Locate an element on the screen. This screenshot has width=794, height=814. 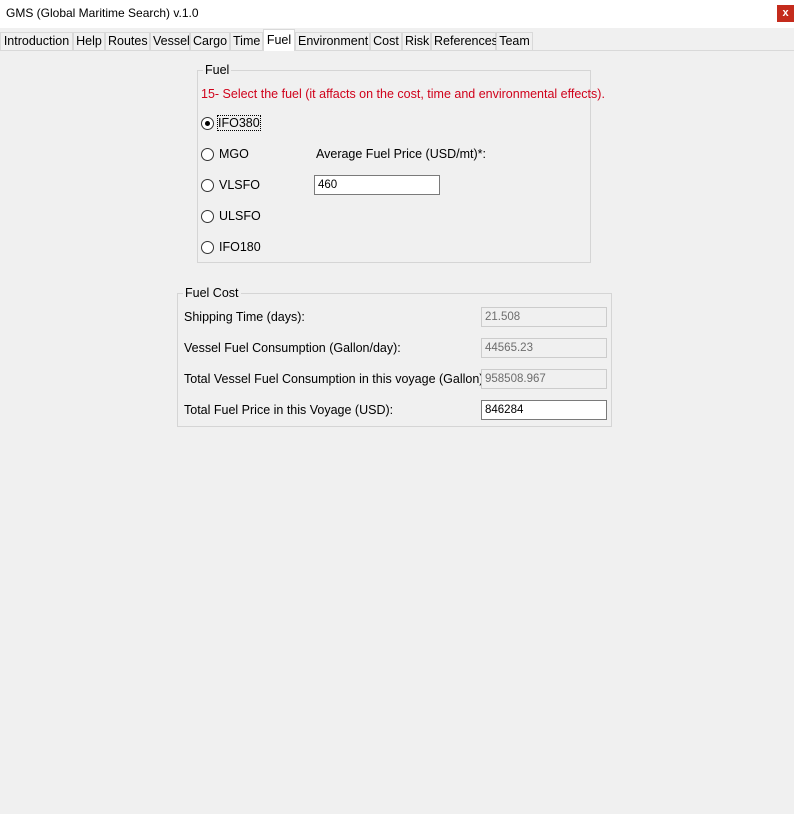
radio-vlsfo is located at coordinates (207, 185).